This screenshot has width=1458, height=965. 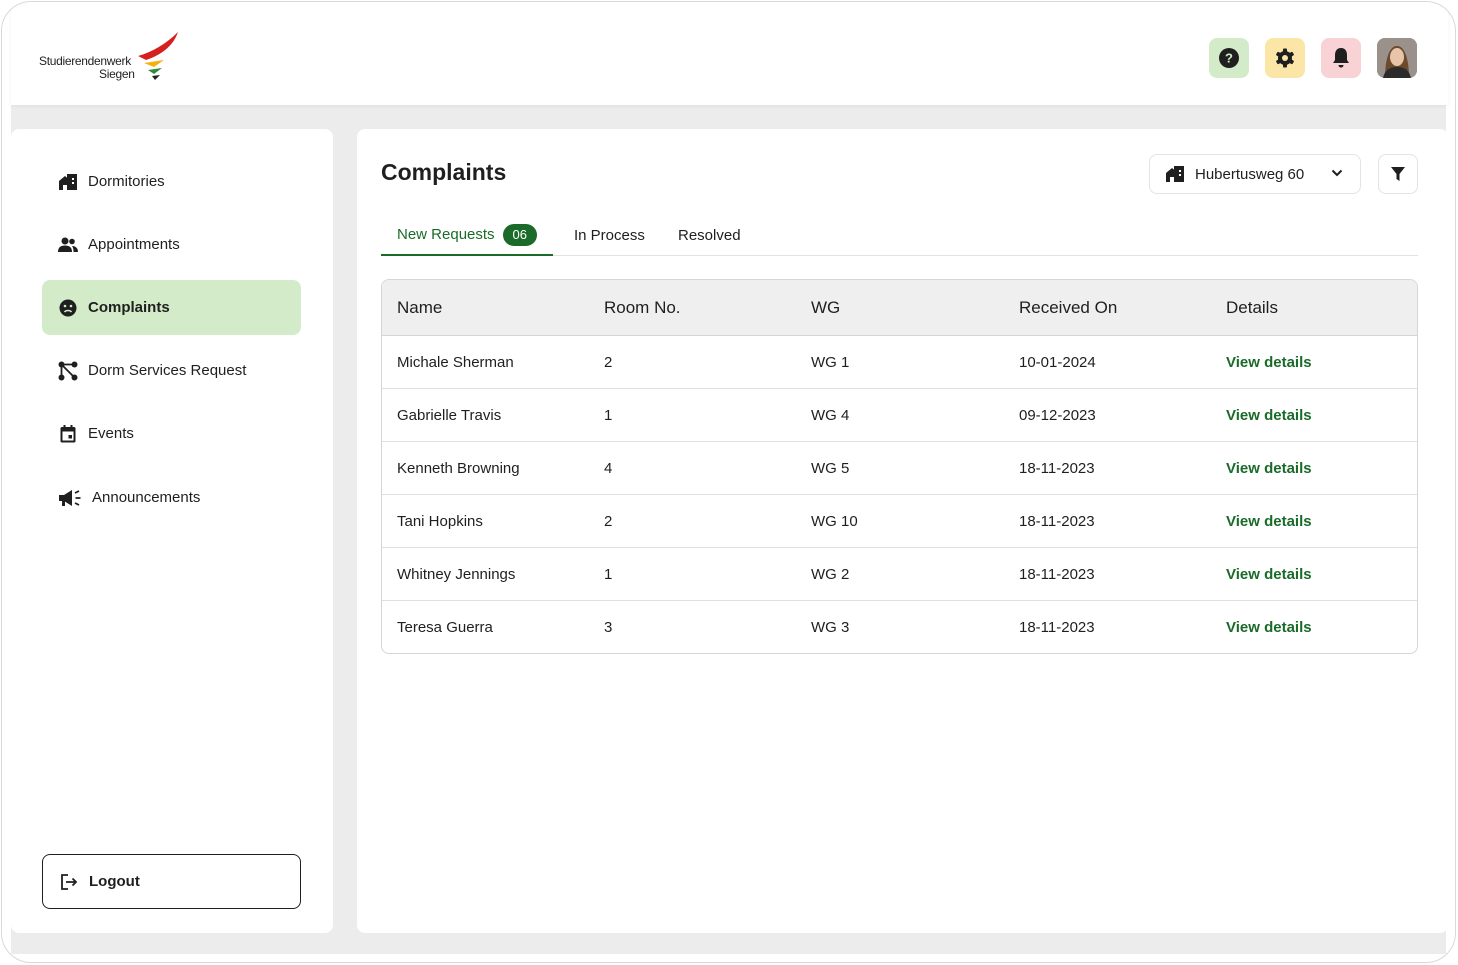 I want to click on column-header-wg: WG, so click(x=826, y=307).